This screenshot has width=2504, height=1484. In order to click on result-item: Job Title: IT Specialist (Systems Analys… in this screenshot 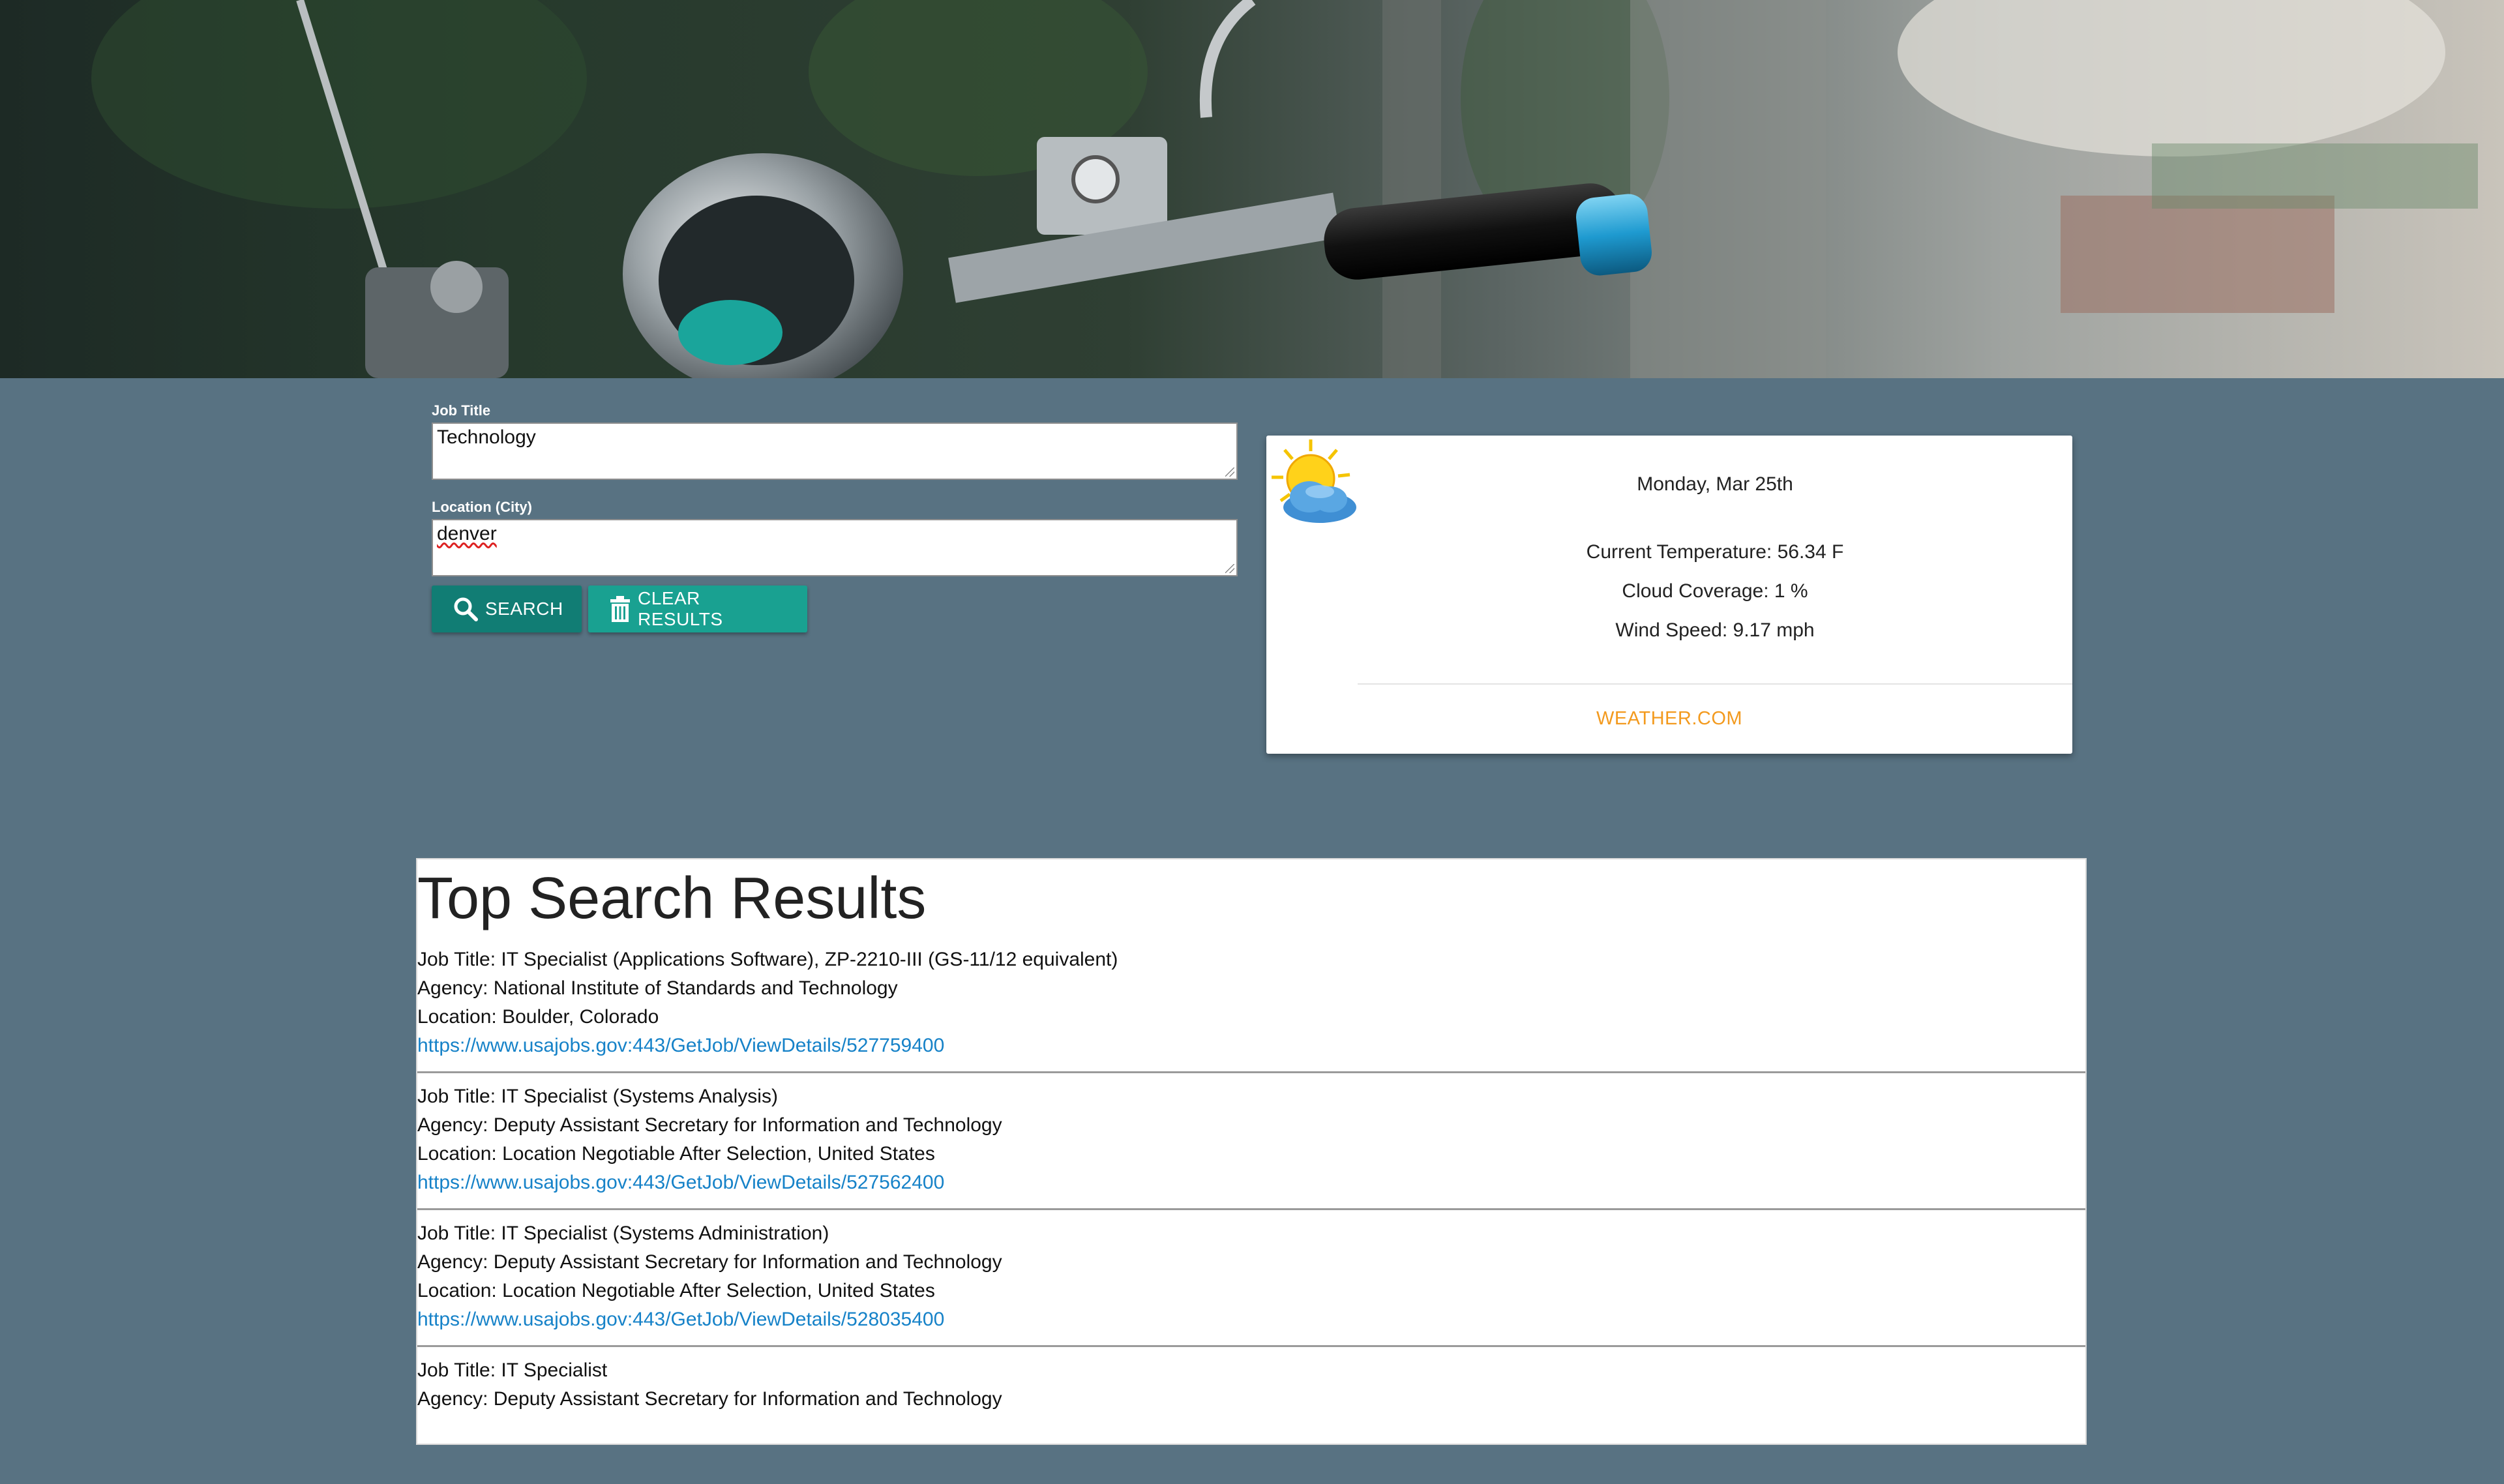, I will do `click(1251, 1141)`.